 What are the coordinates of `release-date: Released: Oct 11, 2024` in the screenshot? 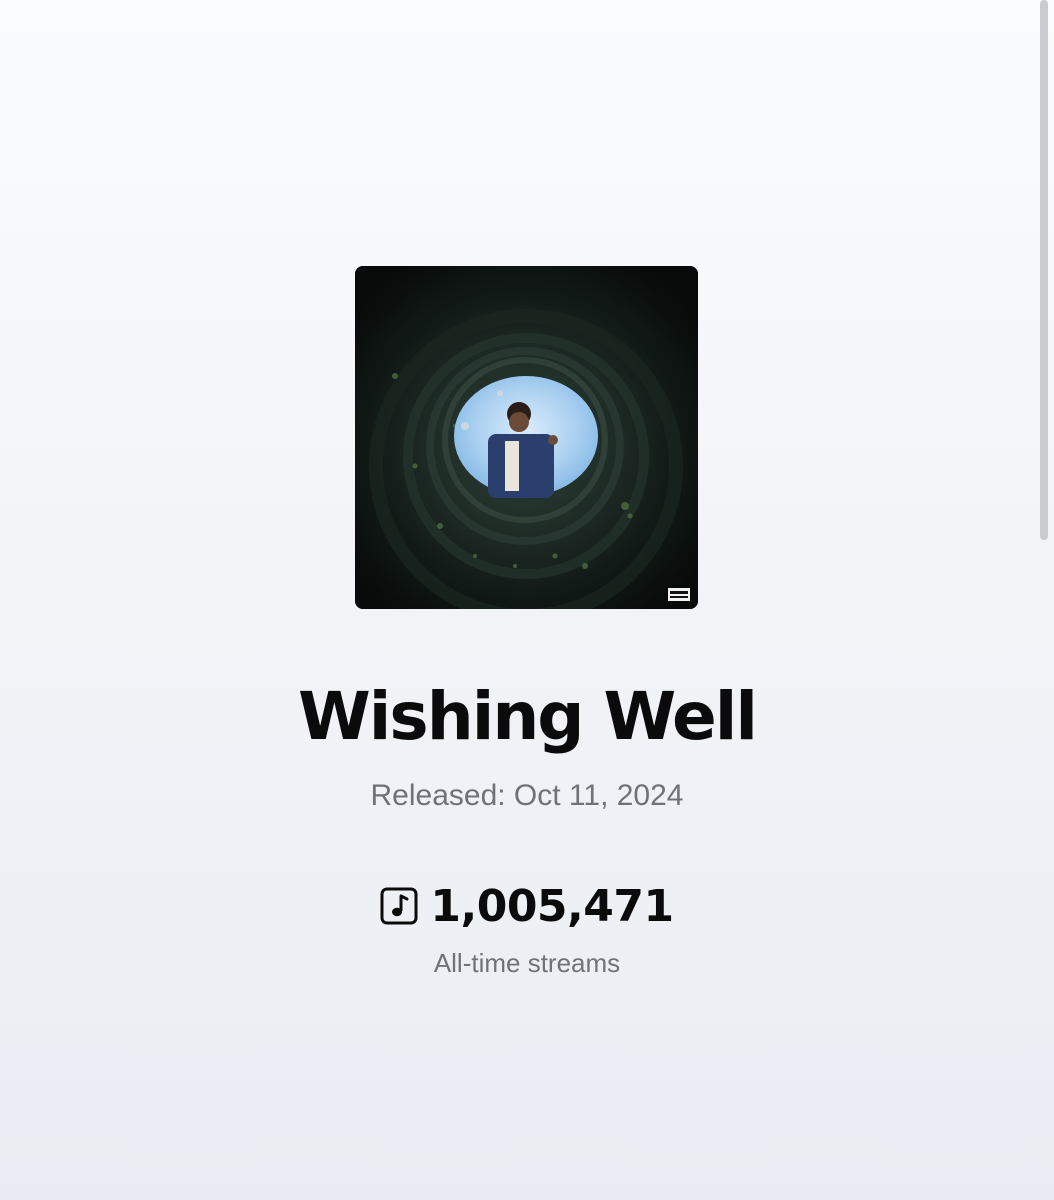 It's located at (527, 795).